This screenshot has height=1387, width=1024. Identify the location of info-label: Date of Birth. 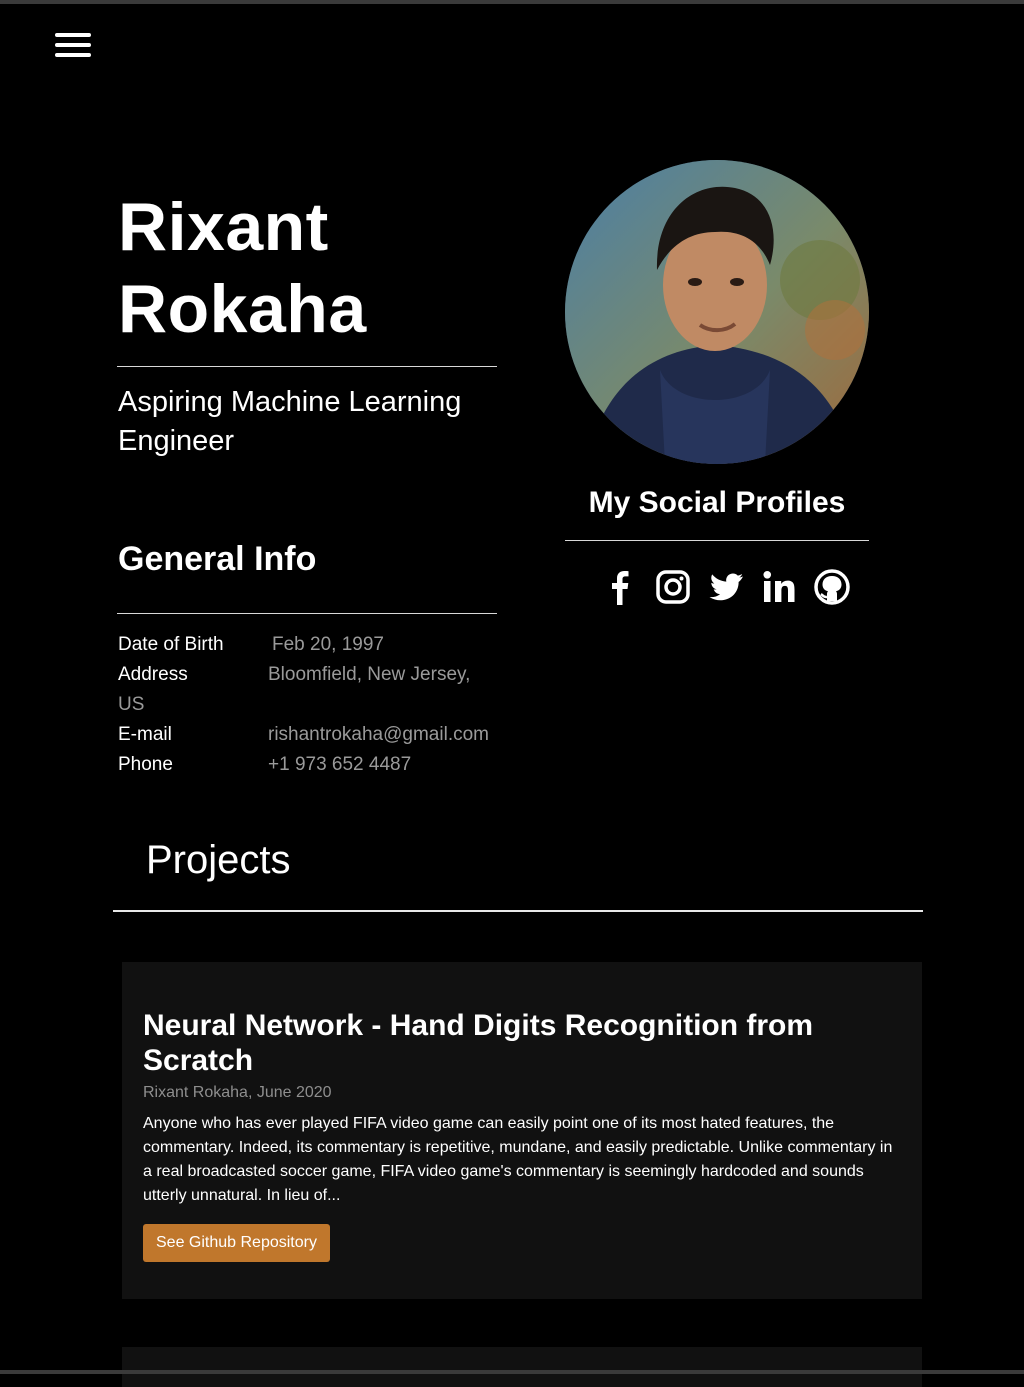
(171, 644).